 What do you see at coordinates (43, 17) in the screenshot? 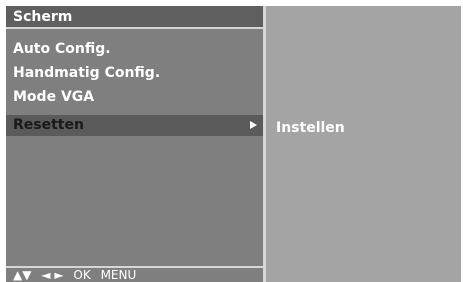
I see `menu-title: Scherm` at bounding box center [43, 17].